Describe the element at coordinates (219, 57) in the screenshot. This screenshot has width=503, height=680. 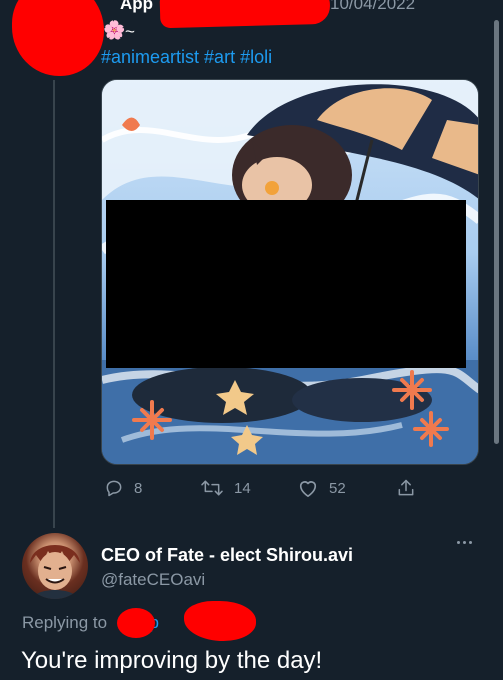
I see `hashtag-link: #art` at that location.